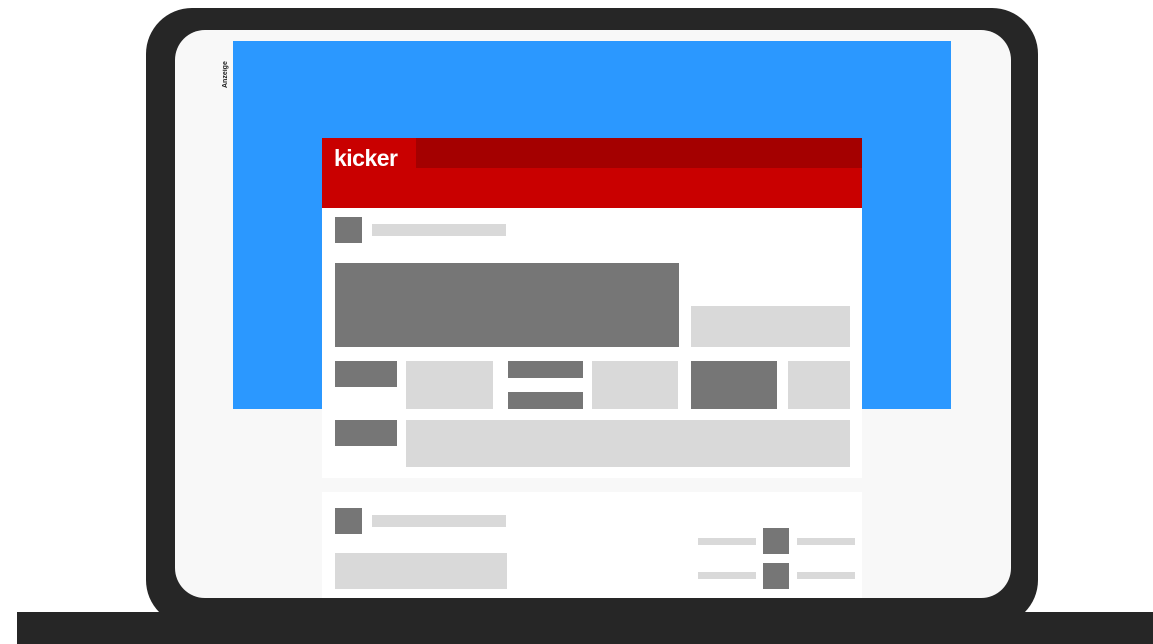 The height and width of the screenshot is (644, 1153). Describe the element at coordinates (348, 521) in the screenshot. I see `section2-icon-placeholder` at that location.